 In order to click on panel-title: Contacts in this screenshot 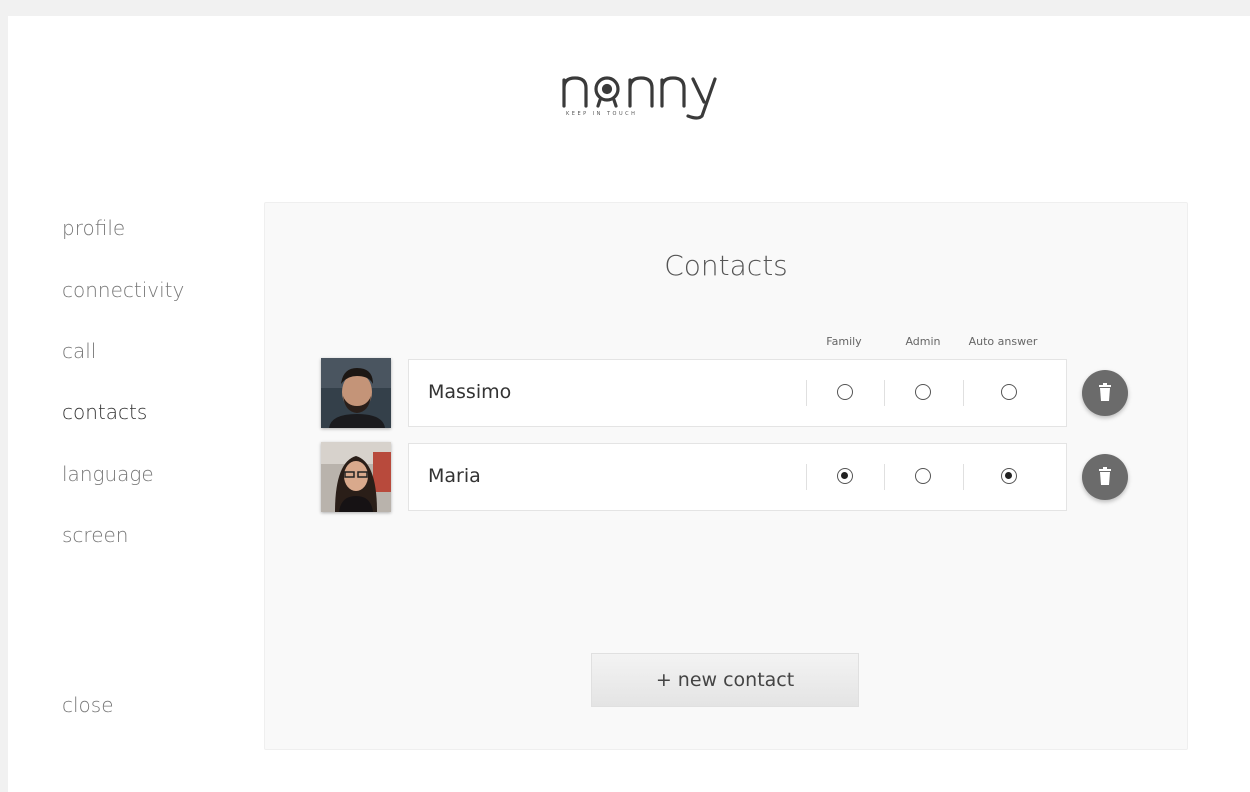, I will do `click(726, 265)`.